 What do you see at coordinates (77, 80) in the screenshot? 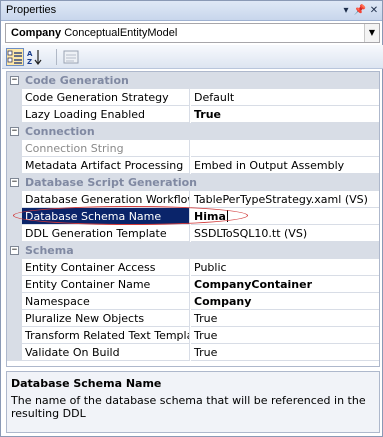
I see `category-name: Code Generation` at bounding box center [77, 80].